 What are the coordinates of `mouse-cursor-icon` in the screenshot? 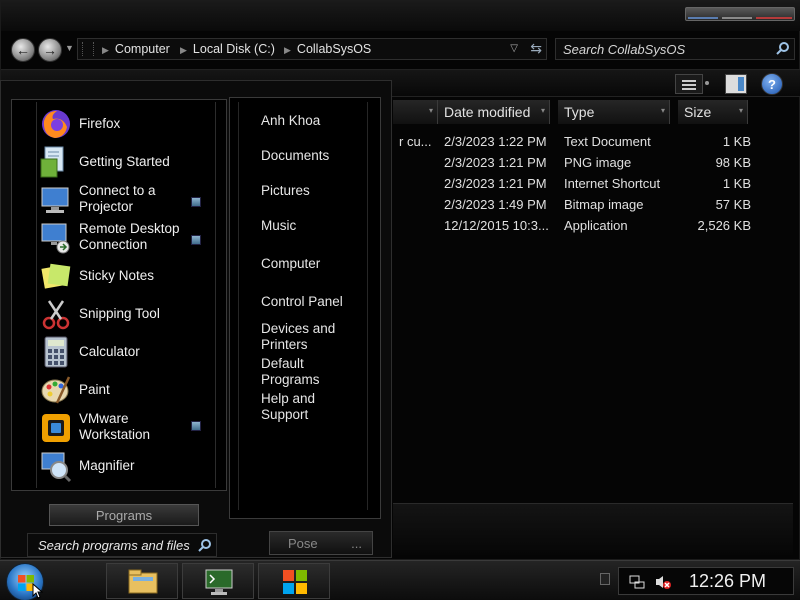 It's located at (38, 591).